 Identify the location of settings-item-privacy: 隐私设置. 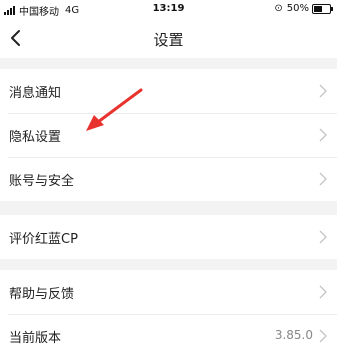
(168, 135).